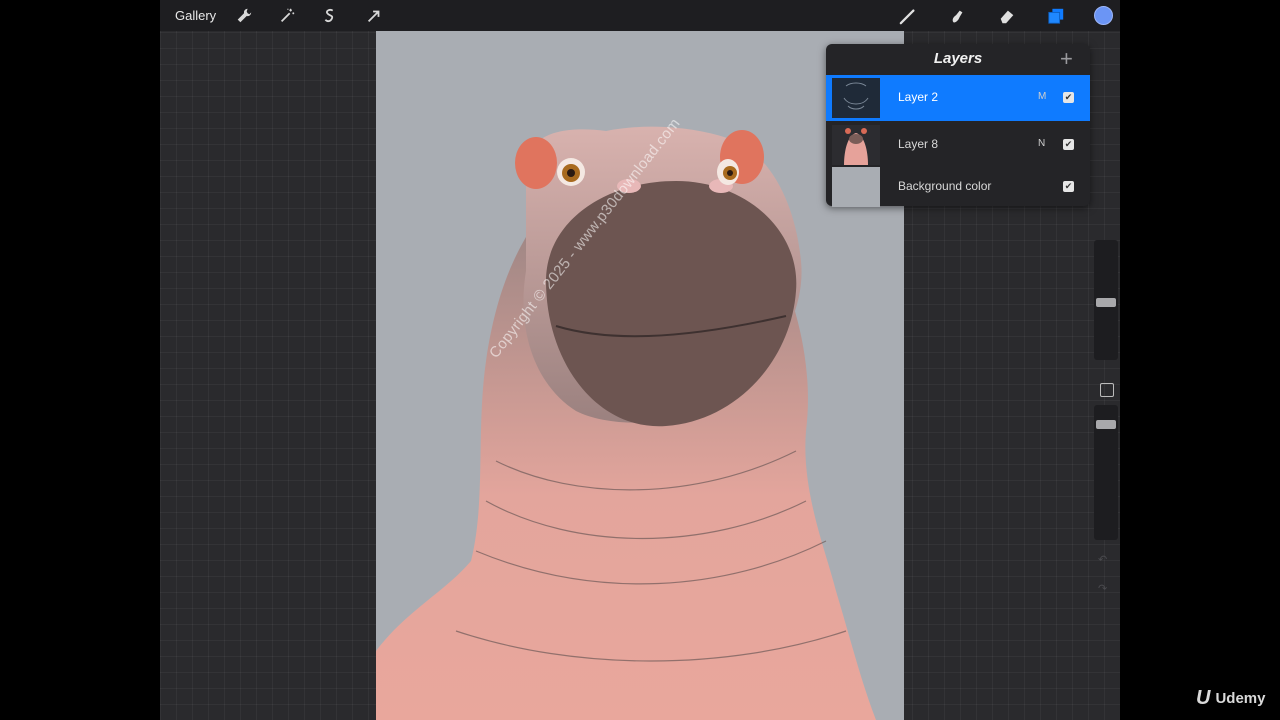  What do you see at coordinates (1041, 143) in the screenshot?
I see `blend-mode-button: N` at bounding box center [1041, 143].